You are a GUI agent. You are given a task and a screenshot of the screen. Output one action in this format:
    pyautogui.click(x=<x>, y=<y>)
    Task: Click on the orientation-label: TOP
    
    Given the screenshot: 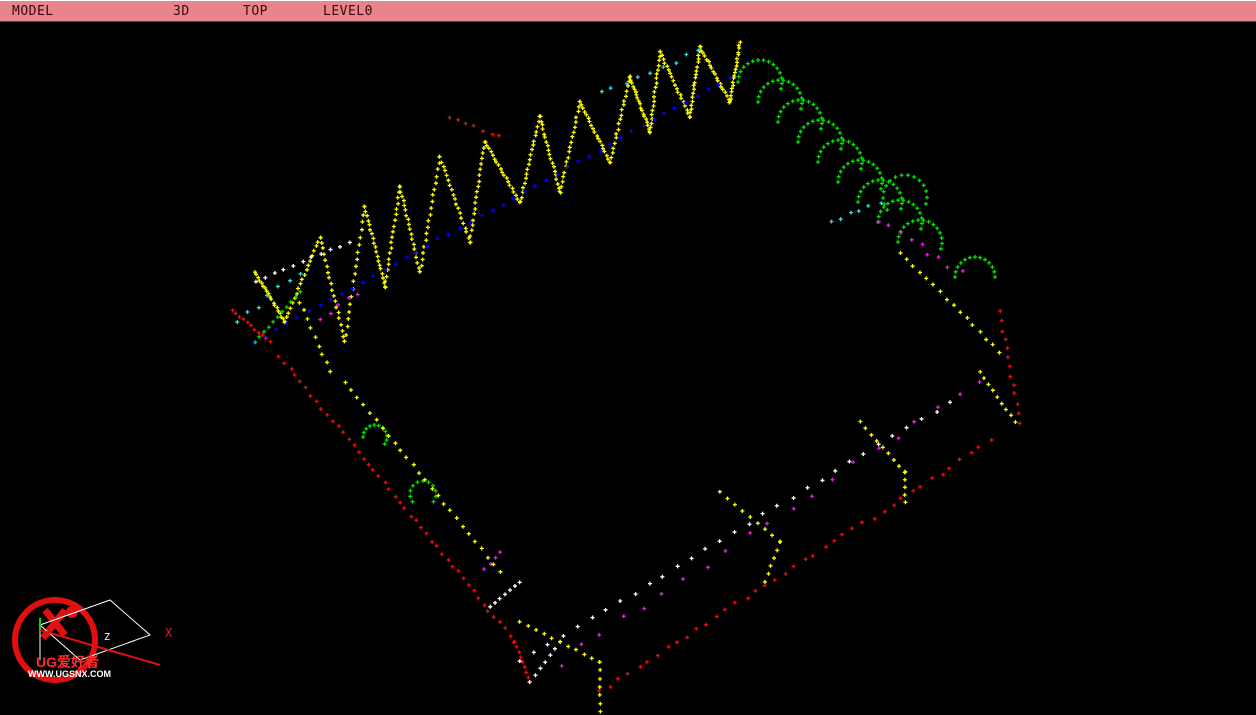 What is the action you would take?
    pyautogui.click(x=255, y=11)
    